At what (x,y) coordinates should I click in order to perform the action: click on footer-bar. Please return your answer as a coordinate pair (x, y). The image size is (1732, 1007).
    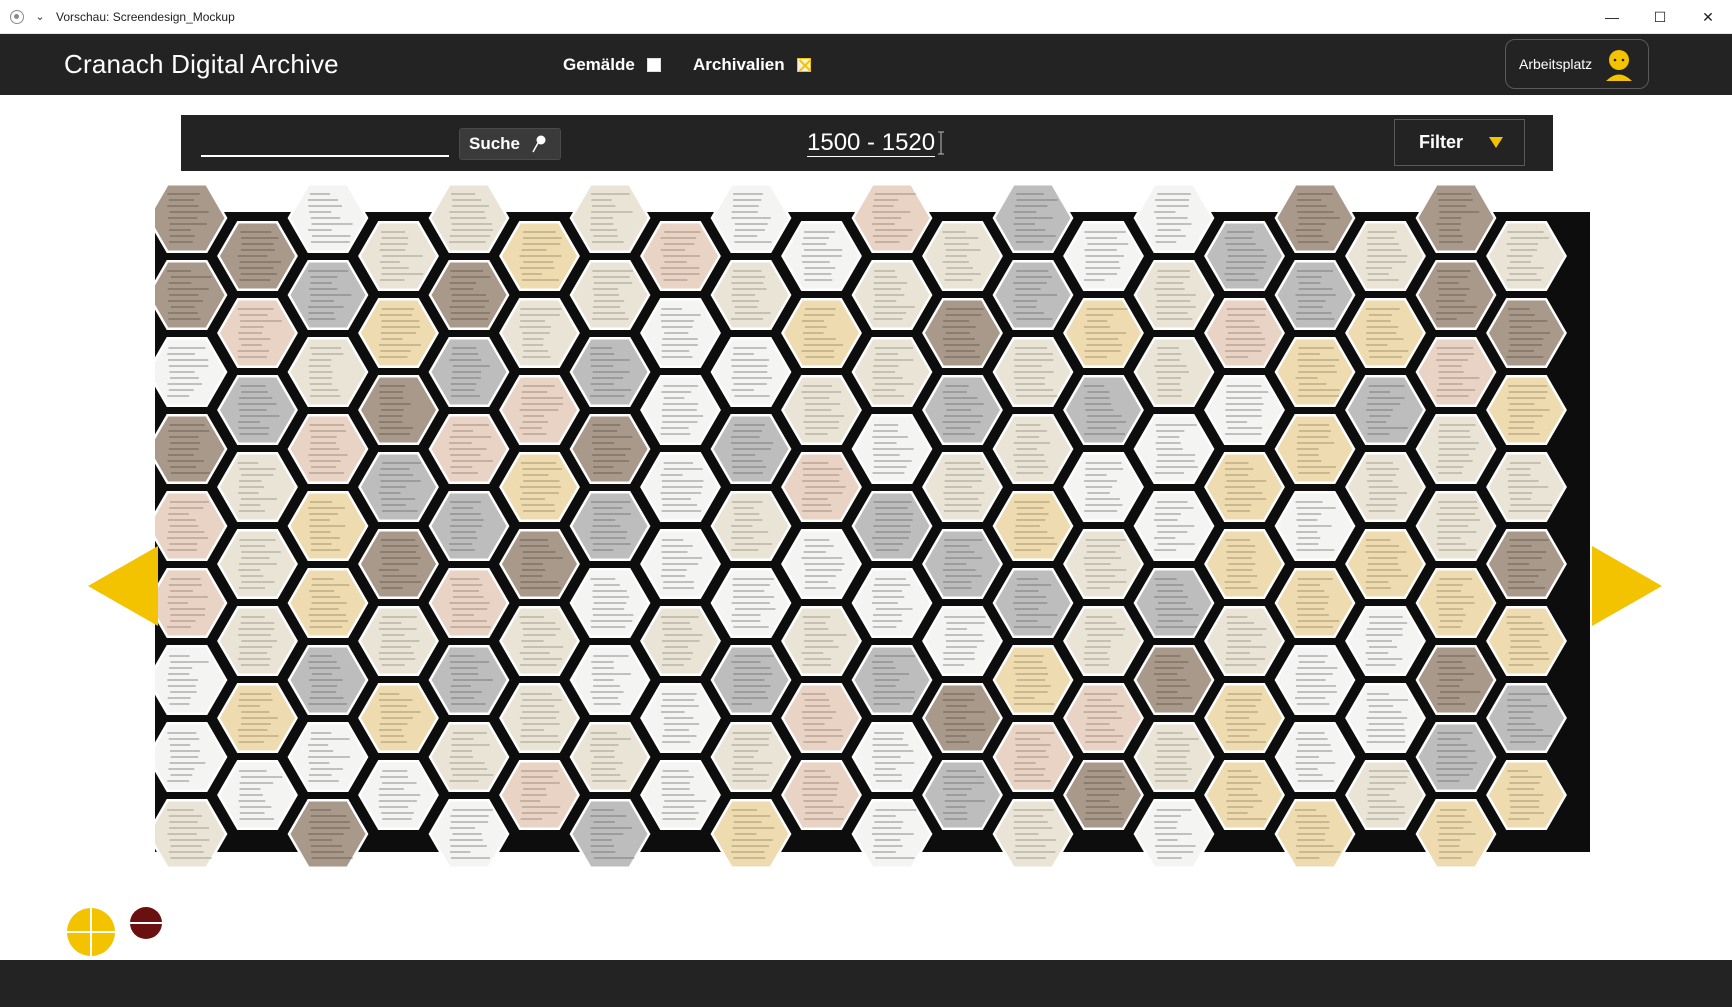
    Looking at the image, I should click on (866, 983).